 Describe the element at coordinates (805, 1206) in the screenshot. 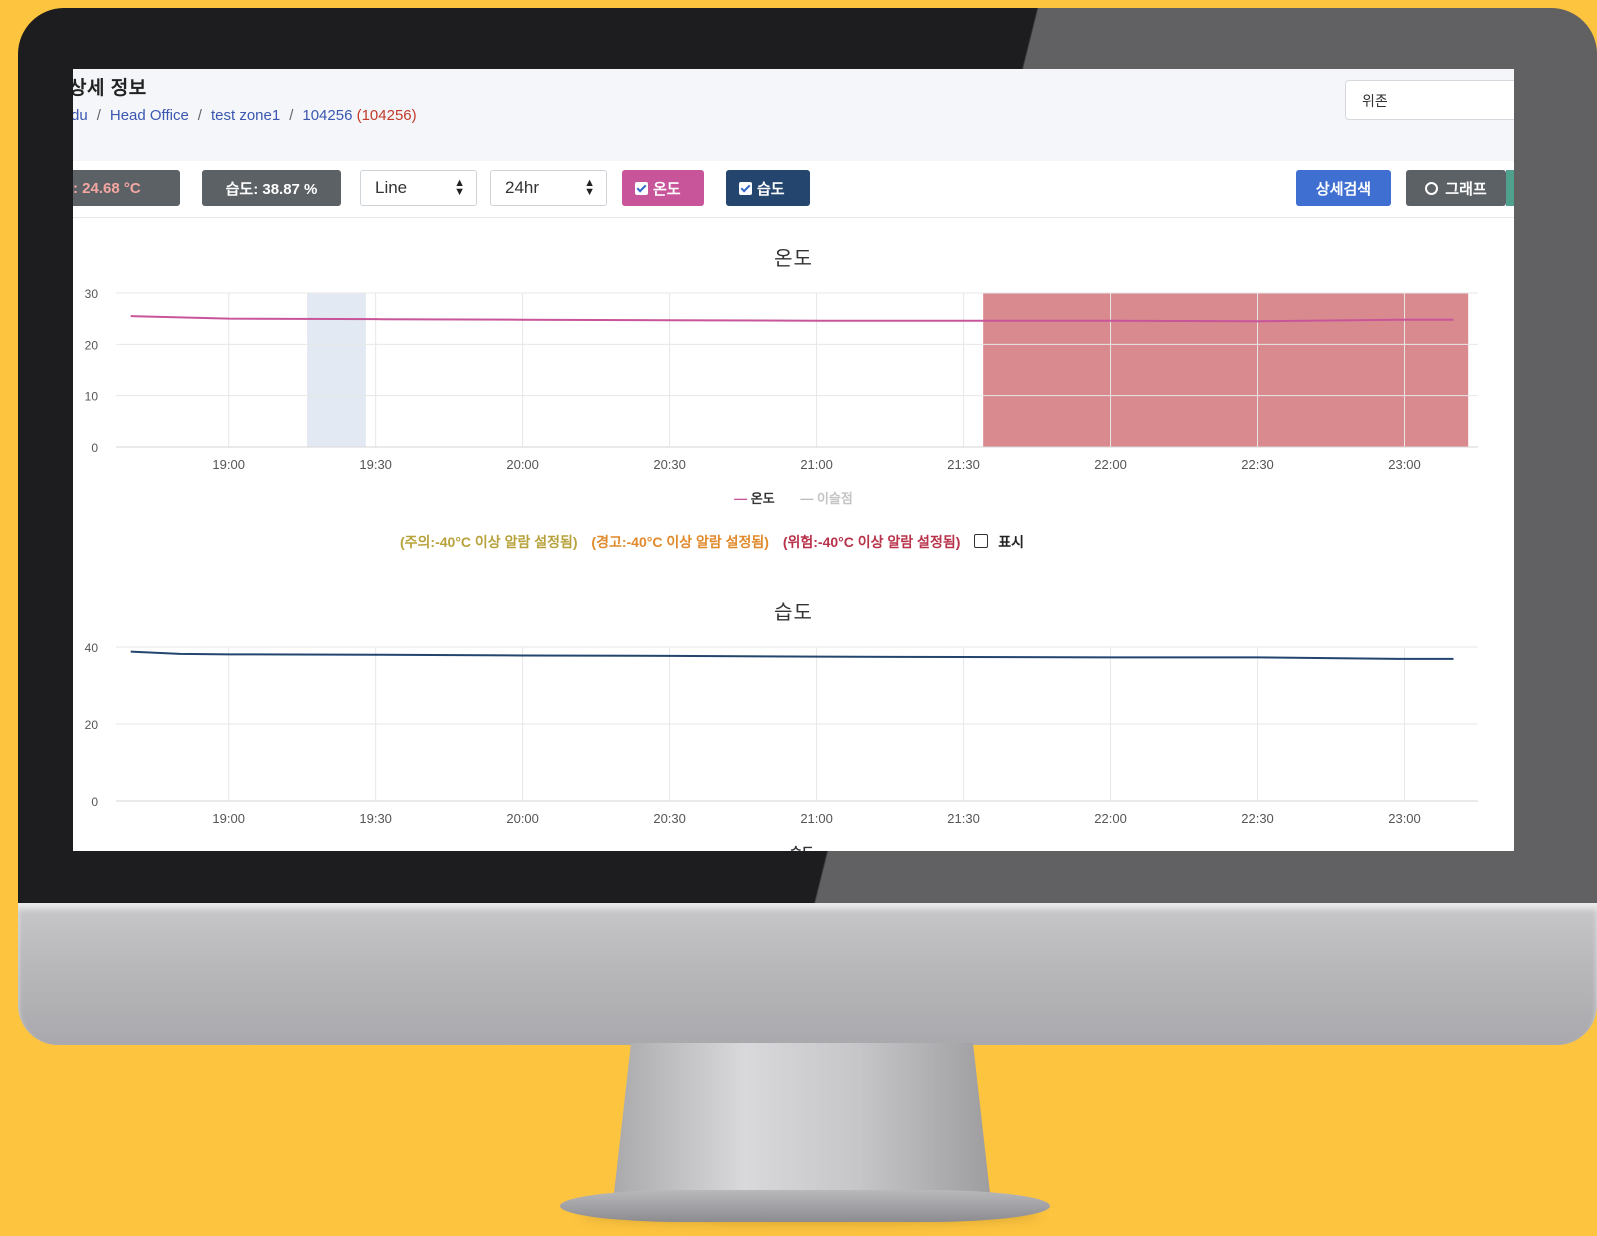

I see `monitor-stand-base` at that location.